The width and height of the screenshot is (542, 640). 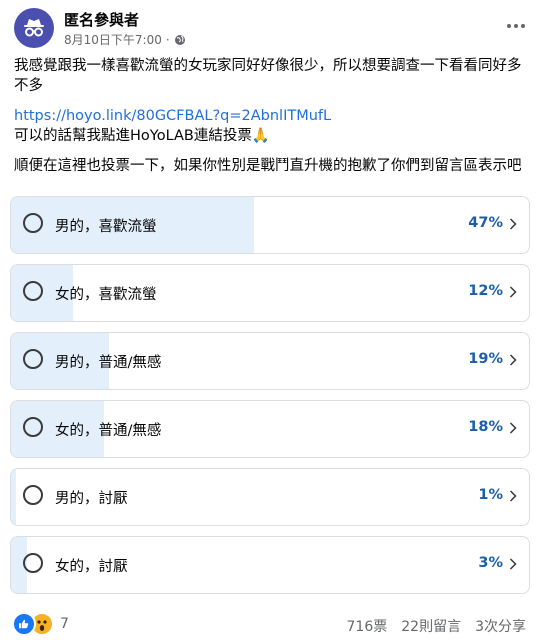 I want to click on post-footer: 7 716票 22則留言 3次分享, so click(x=270, y=623).